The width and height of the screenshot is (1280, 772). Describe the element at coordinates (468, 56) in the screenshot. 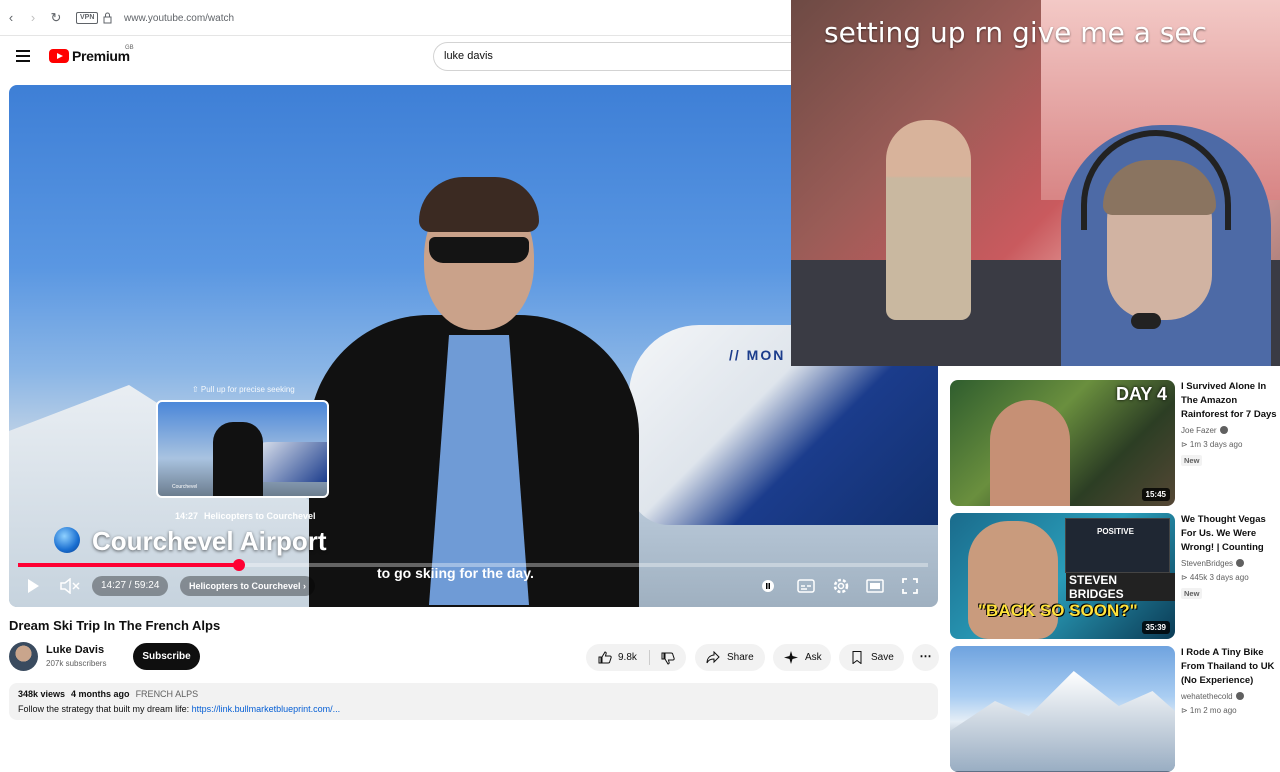

I see `search-value: luke davis` at that location.